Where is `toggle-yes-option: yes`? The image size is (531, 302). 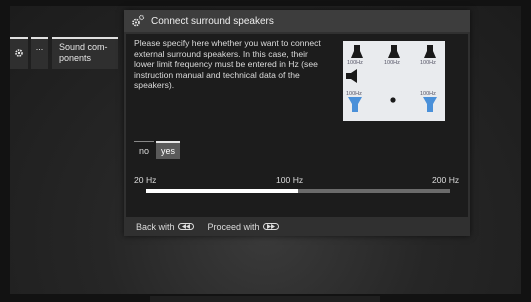
toggle-yes-option: yes is located at coordinates (168, 150).